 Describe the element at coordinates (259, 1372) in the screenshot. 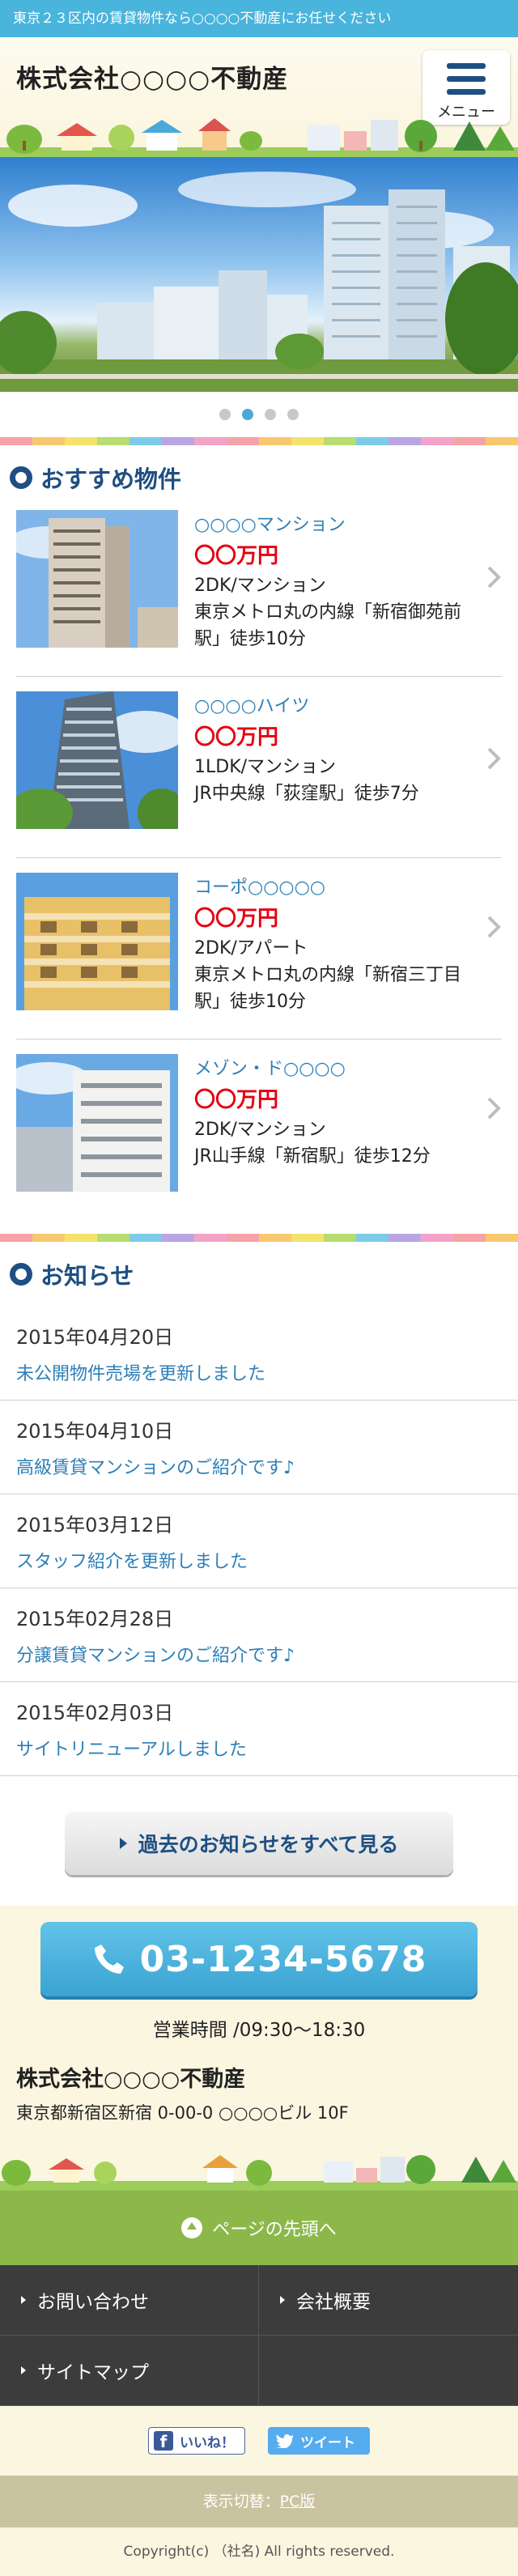

I see `news-link: 未公開物件売場を更新しました` at that location.